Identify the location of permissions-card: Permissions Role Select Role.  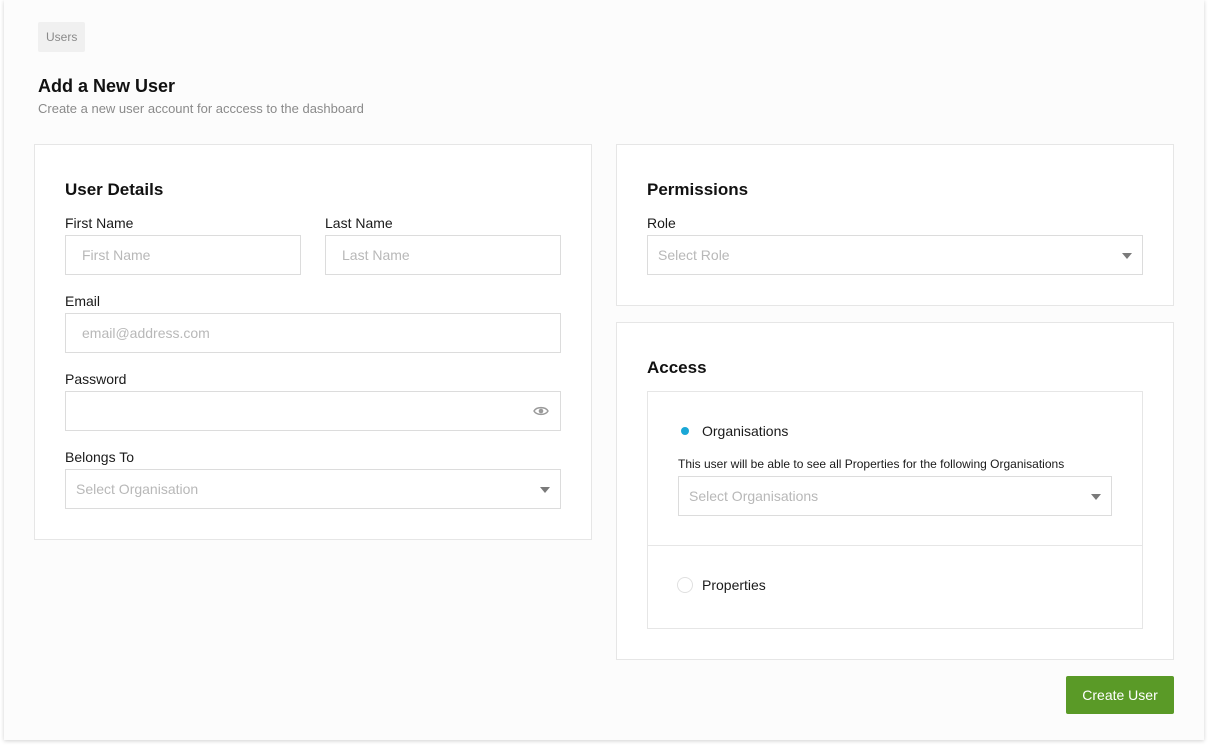
(895, 225).